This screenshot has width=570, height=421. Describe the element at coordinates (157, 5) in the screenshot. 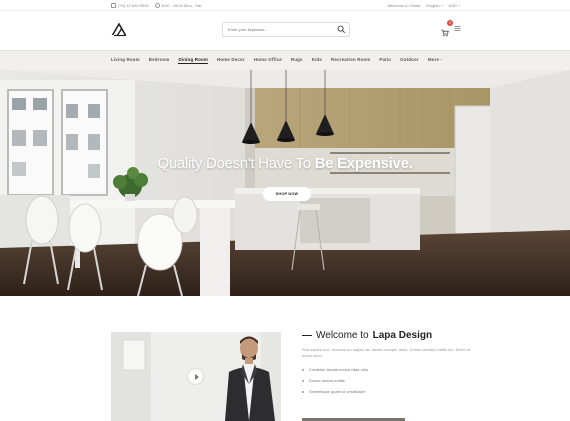

I see `clock-icon` at that location.